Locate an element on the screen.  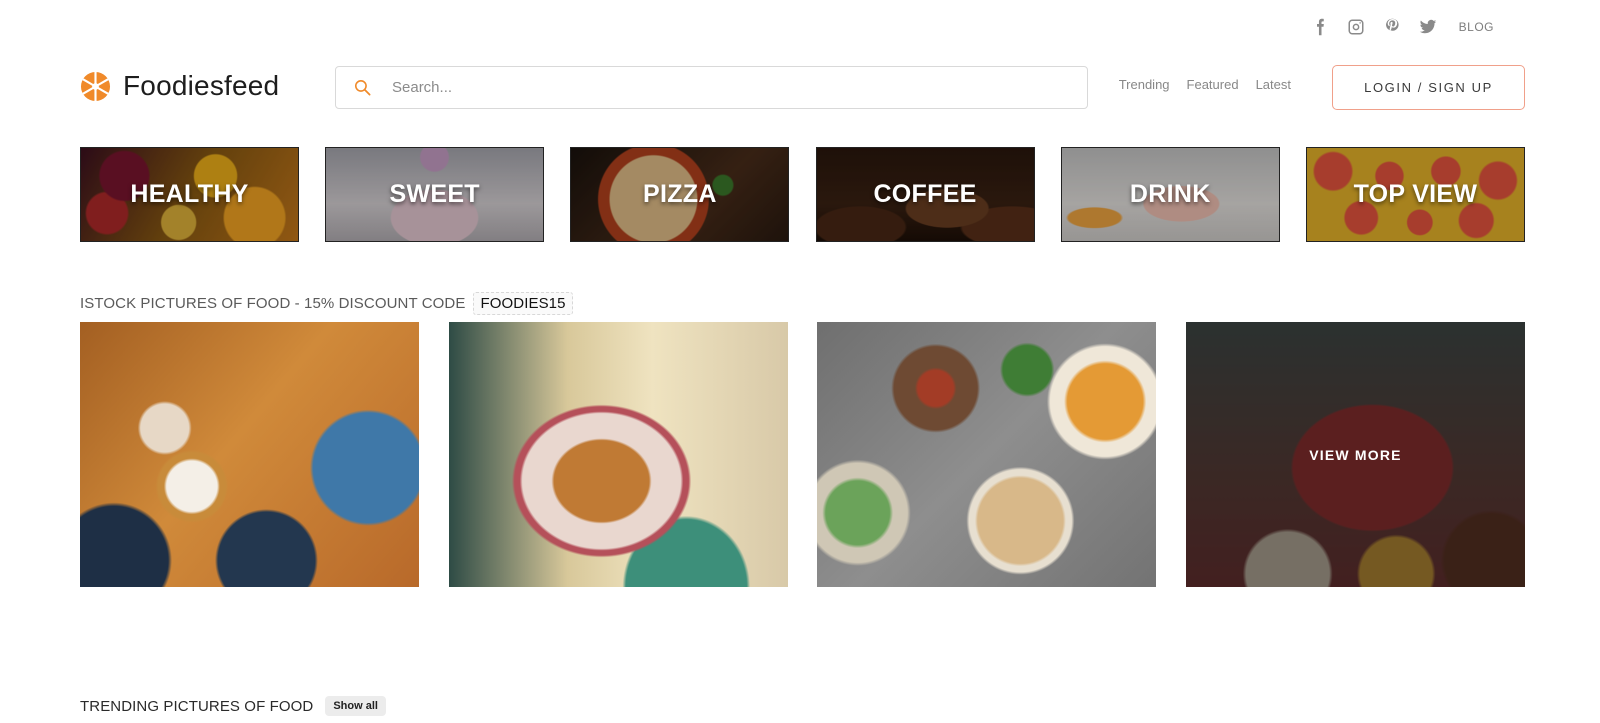
istock-photo-noodle-bowl is located at coordinates (618, 454).